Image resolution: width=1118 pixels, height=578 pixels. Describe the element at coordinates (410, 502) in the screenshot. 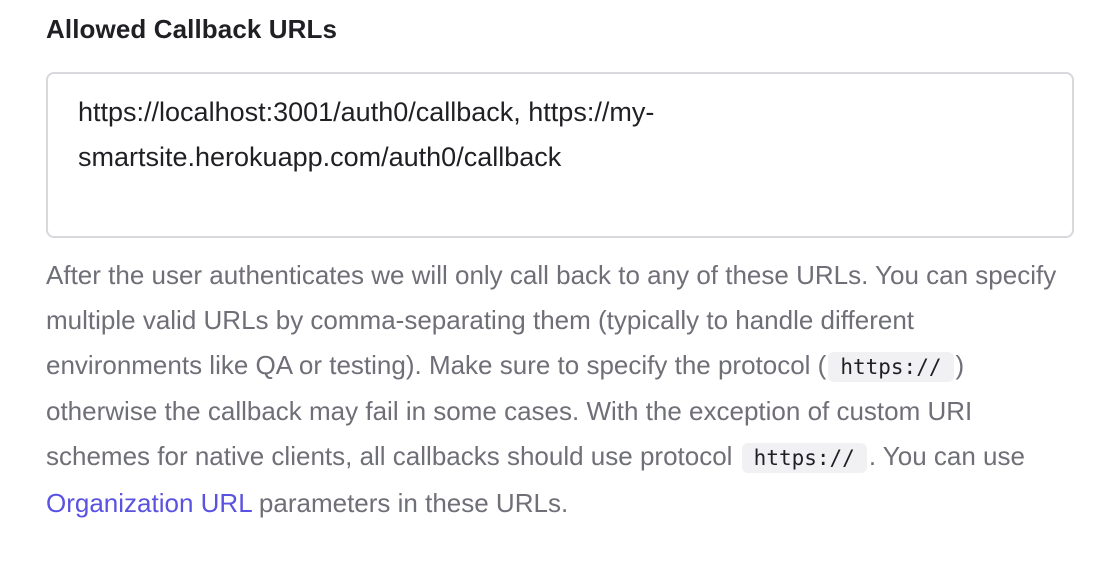

I see `help-text-part-4: parameters in these URLs.` at that location.